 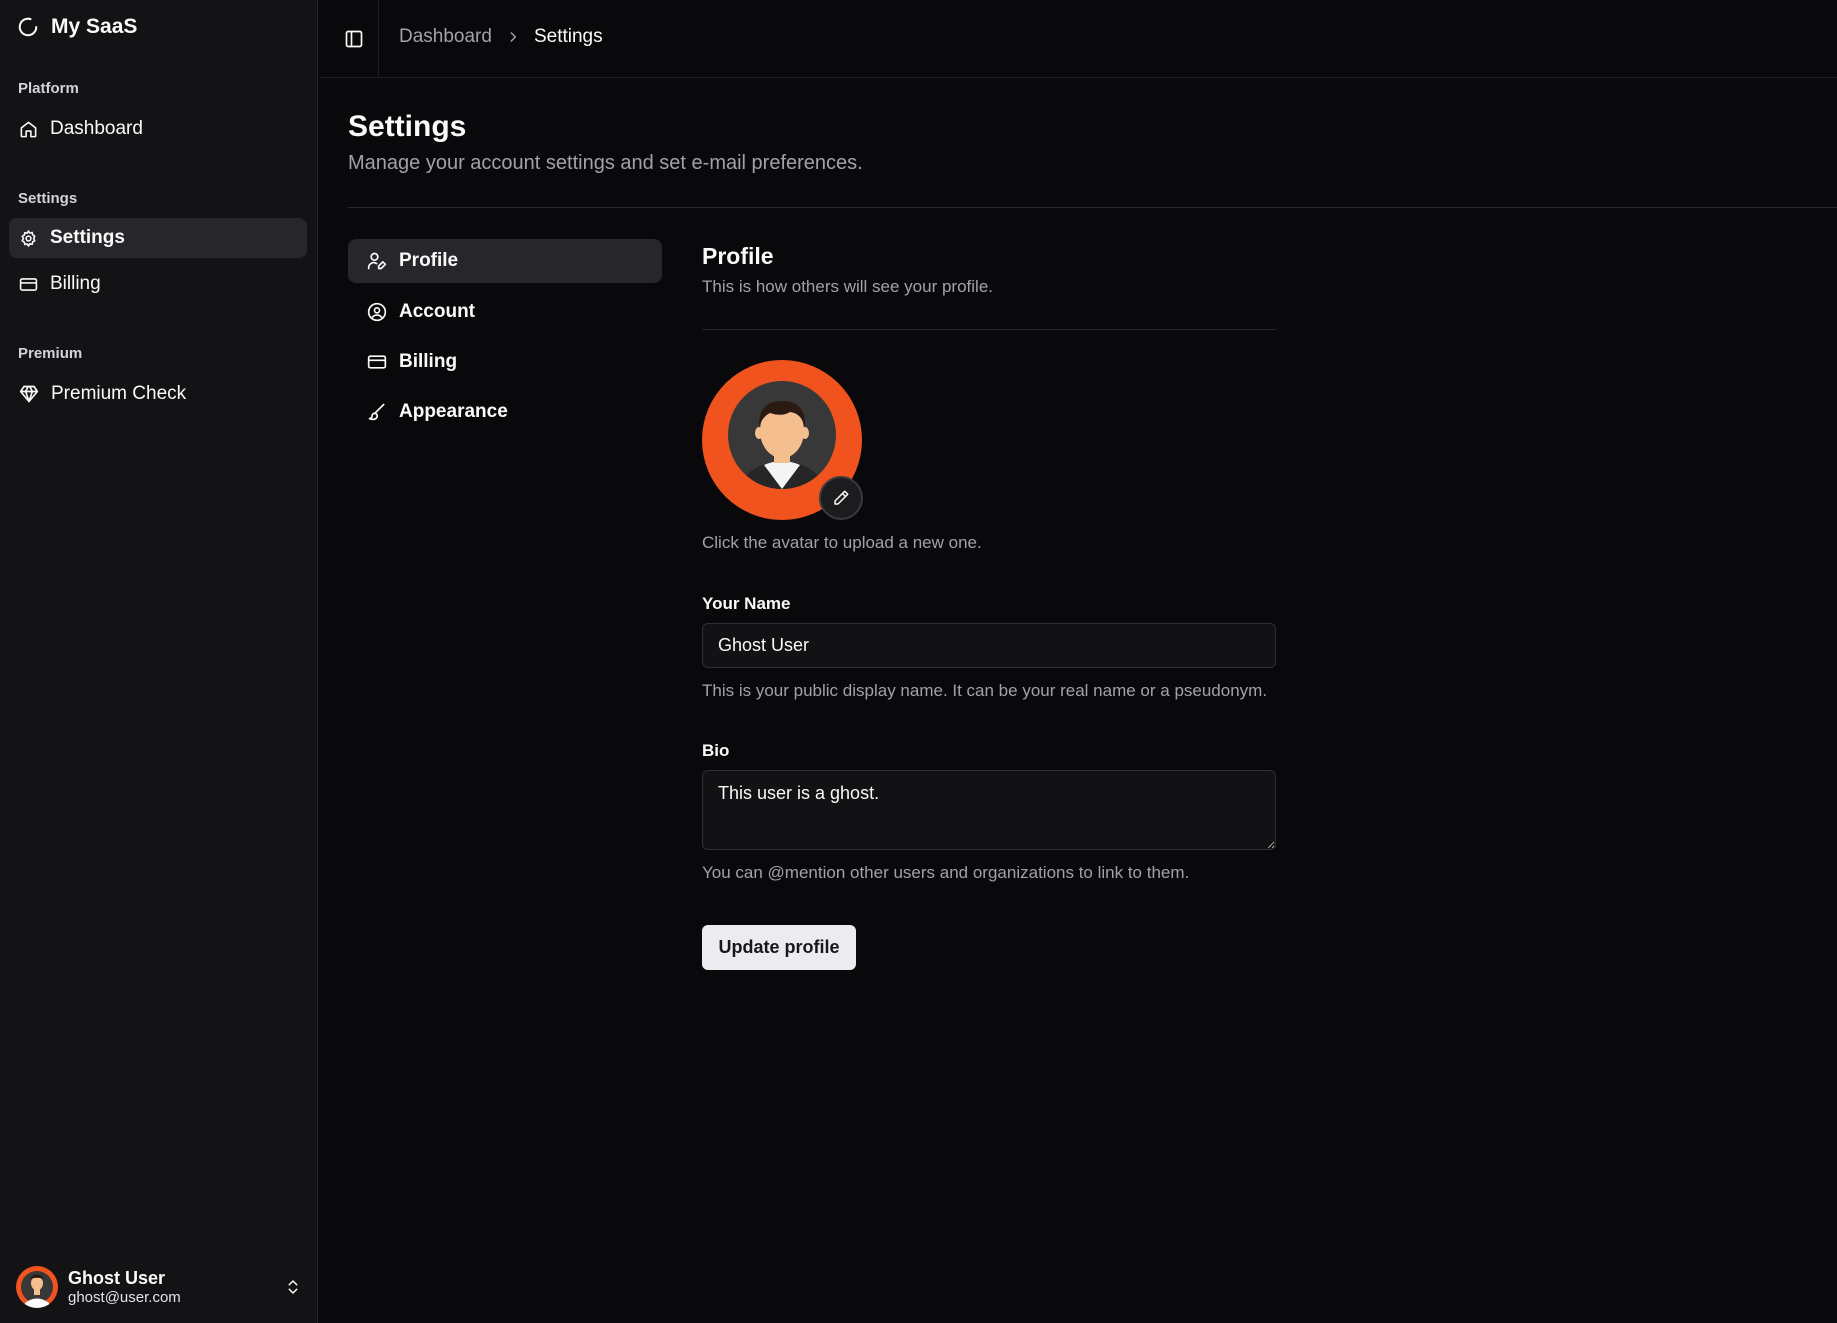 I want to click on update-profile-button: Update profile, so click(x=779, y=947).